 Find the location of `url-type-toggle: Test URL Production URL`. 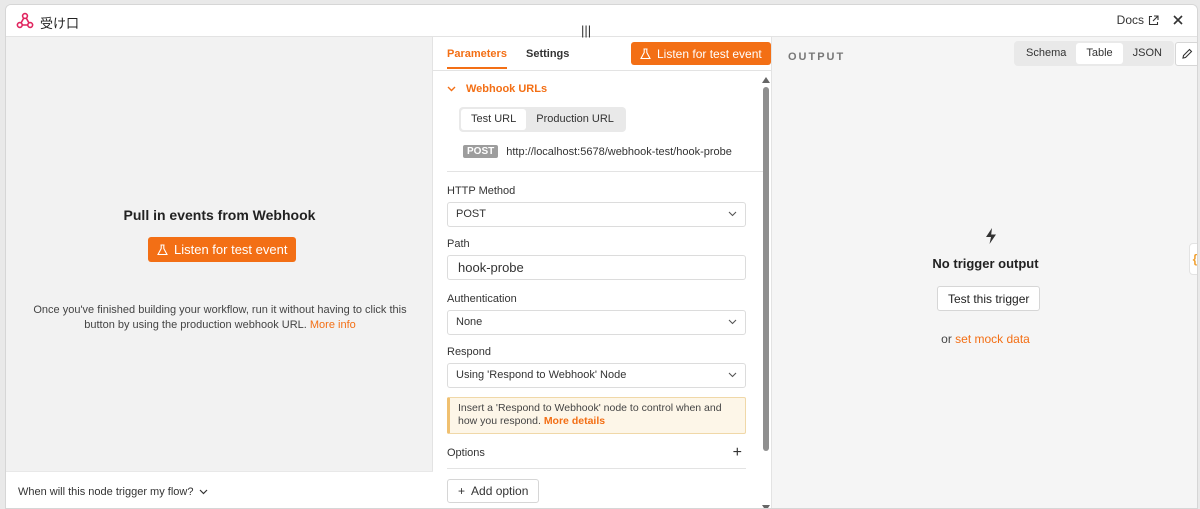

url-type-toggle: Test URL Production URL is located at coordinates (542, 119).